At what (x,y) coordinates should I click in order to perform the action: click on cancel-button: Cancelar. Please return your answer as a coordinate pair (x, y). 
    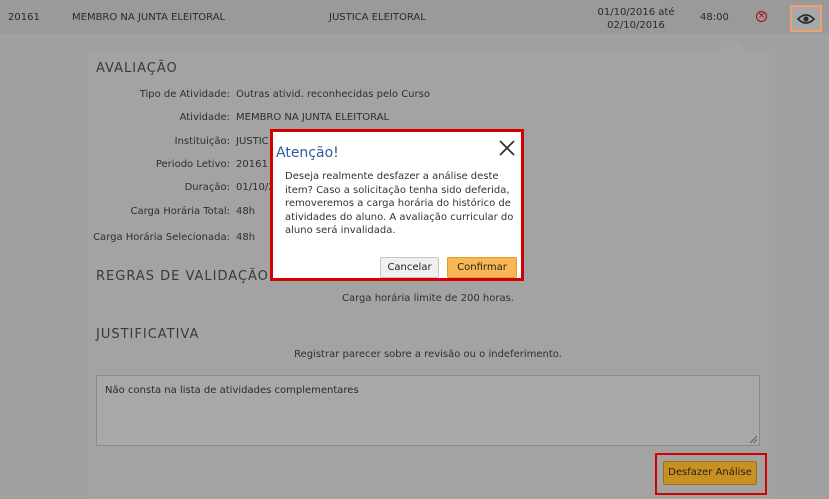
    Looking at the image, I should click on (409, 267).